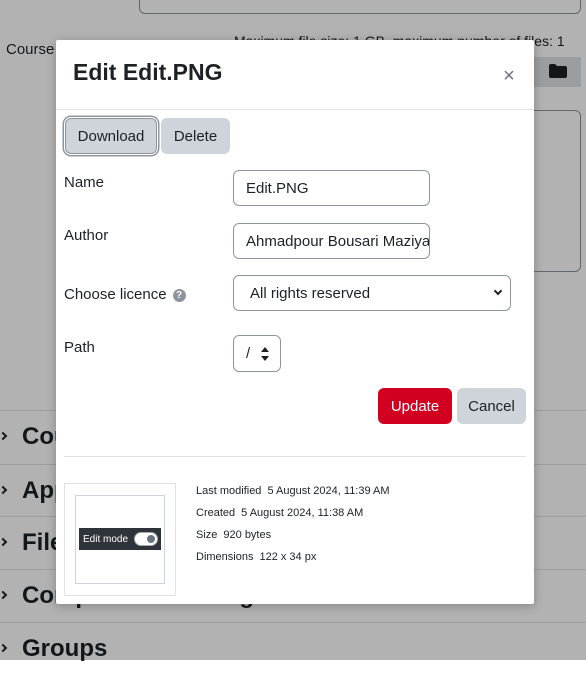  What do you see at coordinates (331, 188) in the screenshot?
I see `name-input: Edit.PNG` at bounding box center [331, 188].